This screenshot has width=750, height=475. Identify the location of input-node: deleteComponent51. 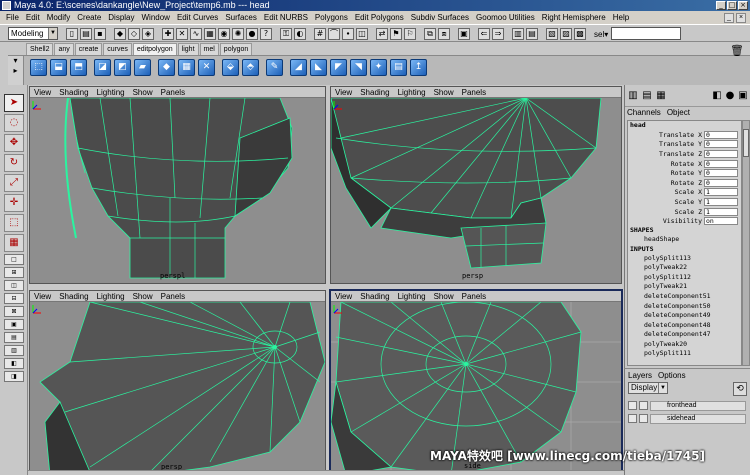
(684, 297).